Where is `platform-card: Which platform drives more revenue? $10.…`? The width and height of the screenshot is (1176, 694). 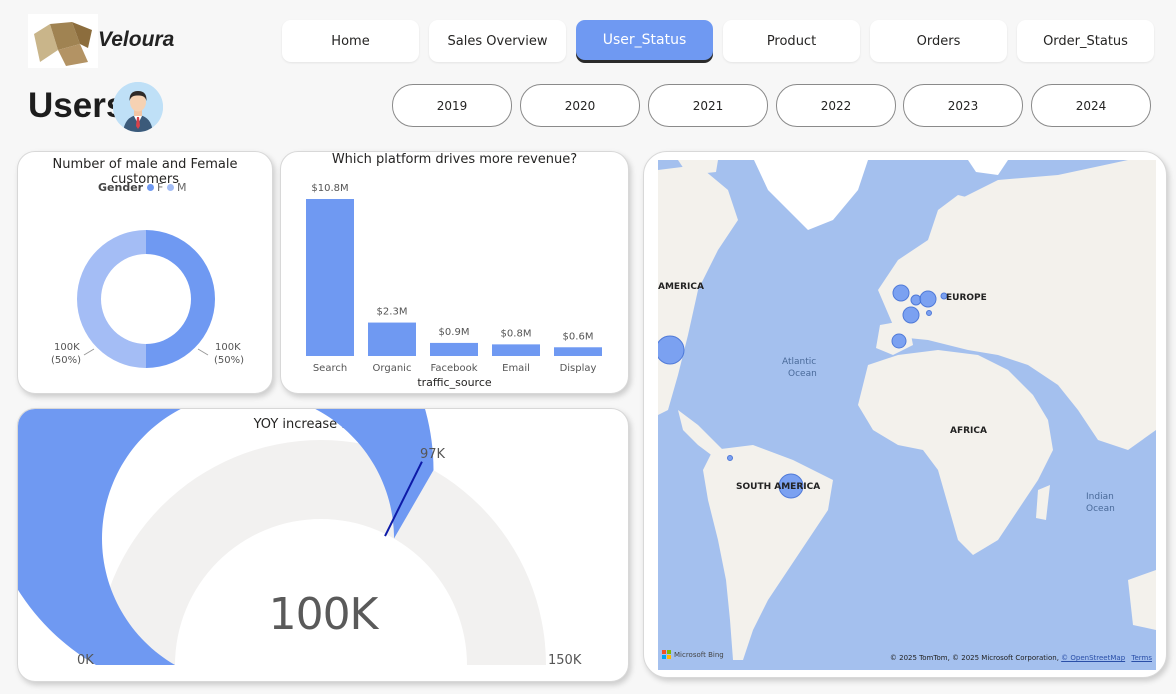
platform-card: Which platform drives more revenue? $10.… is located at coordinates (454, 272).